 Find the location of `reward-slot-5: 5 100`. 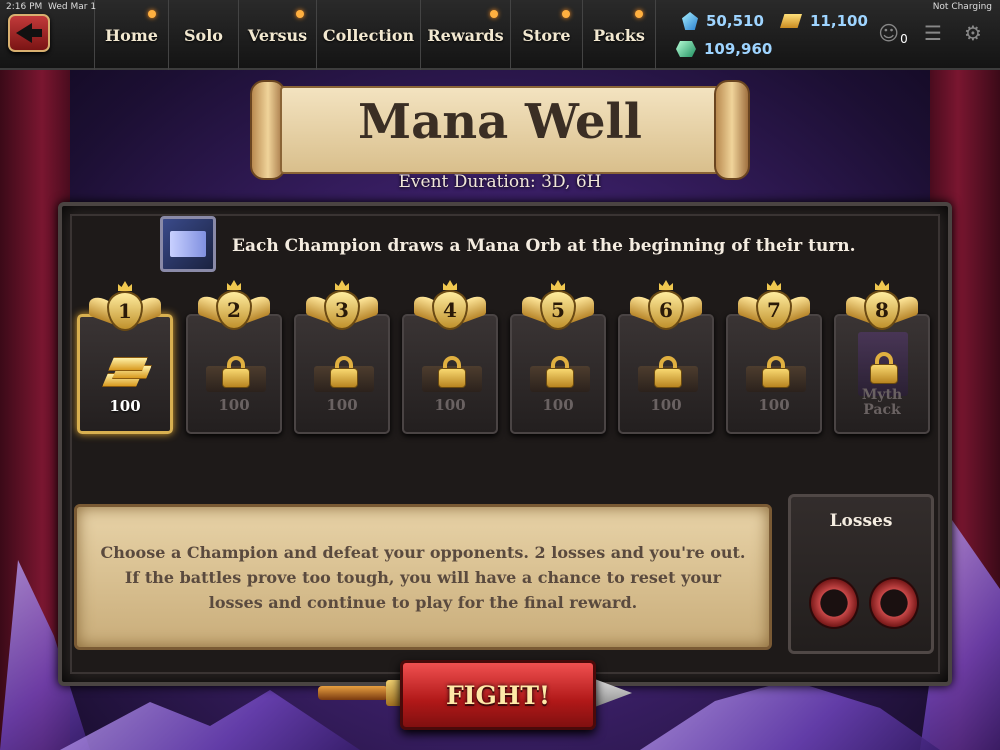

reward-slot-5: 5 100 is located at coordinates (558, 357).